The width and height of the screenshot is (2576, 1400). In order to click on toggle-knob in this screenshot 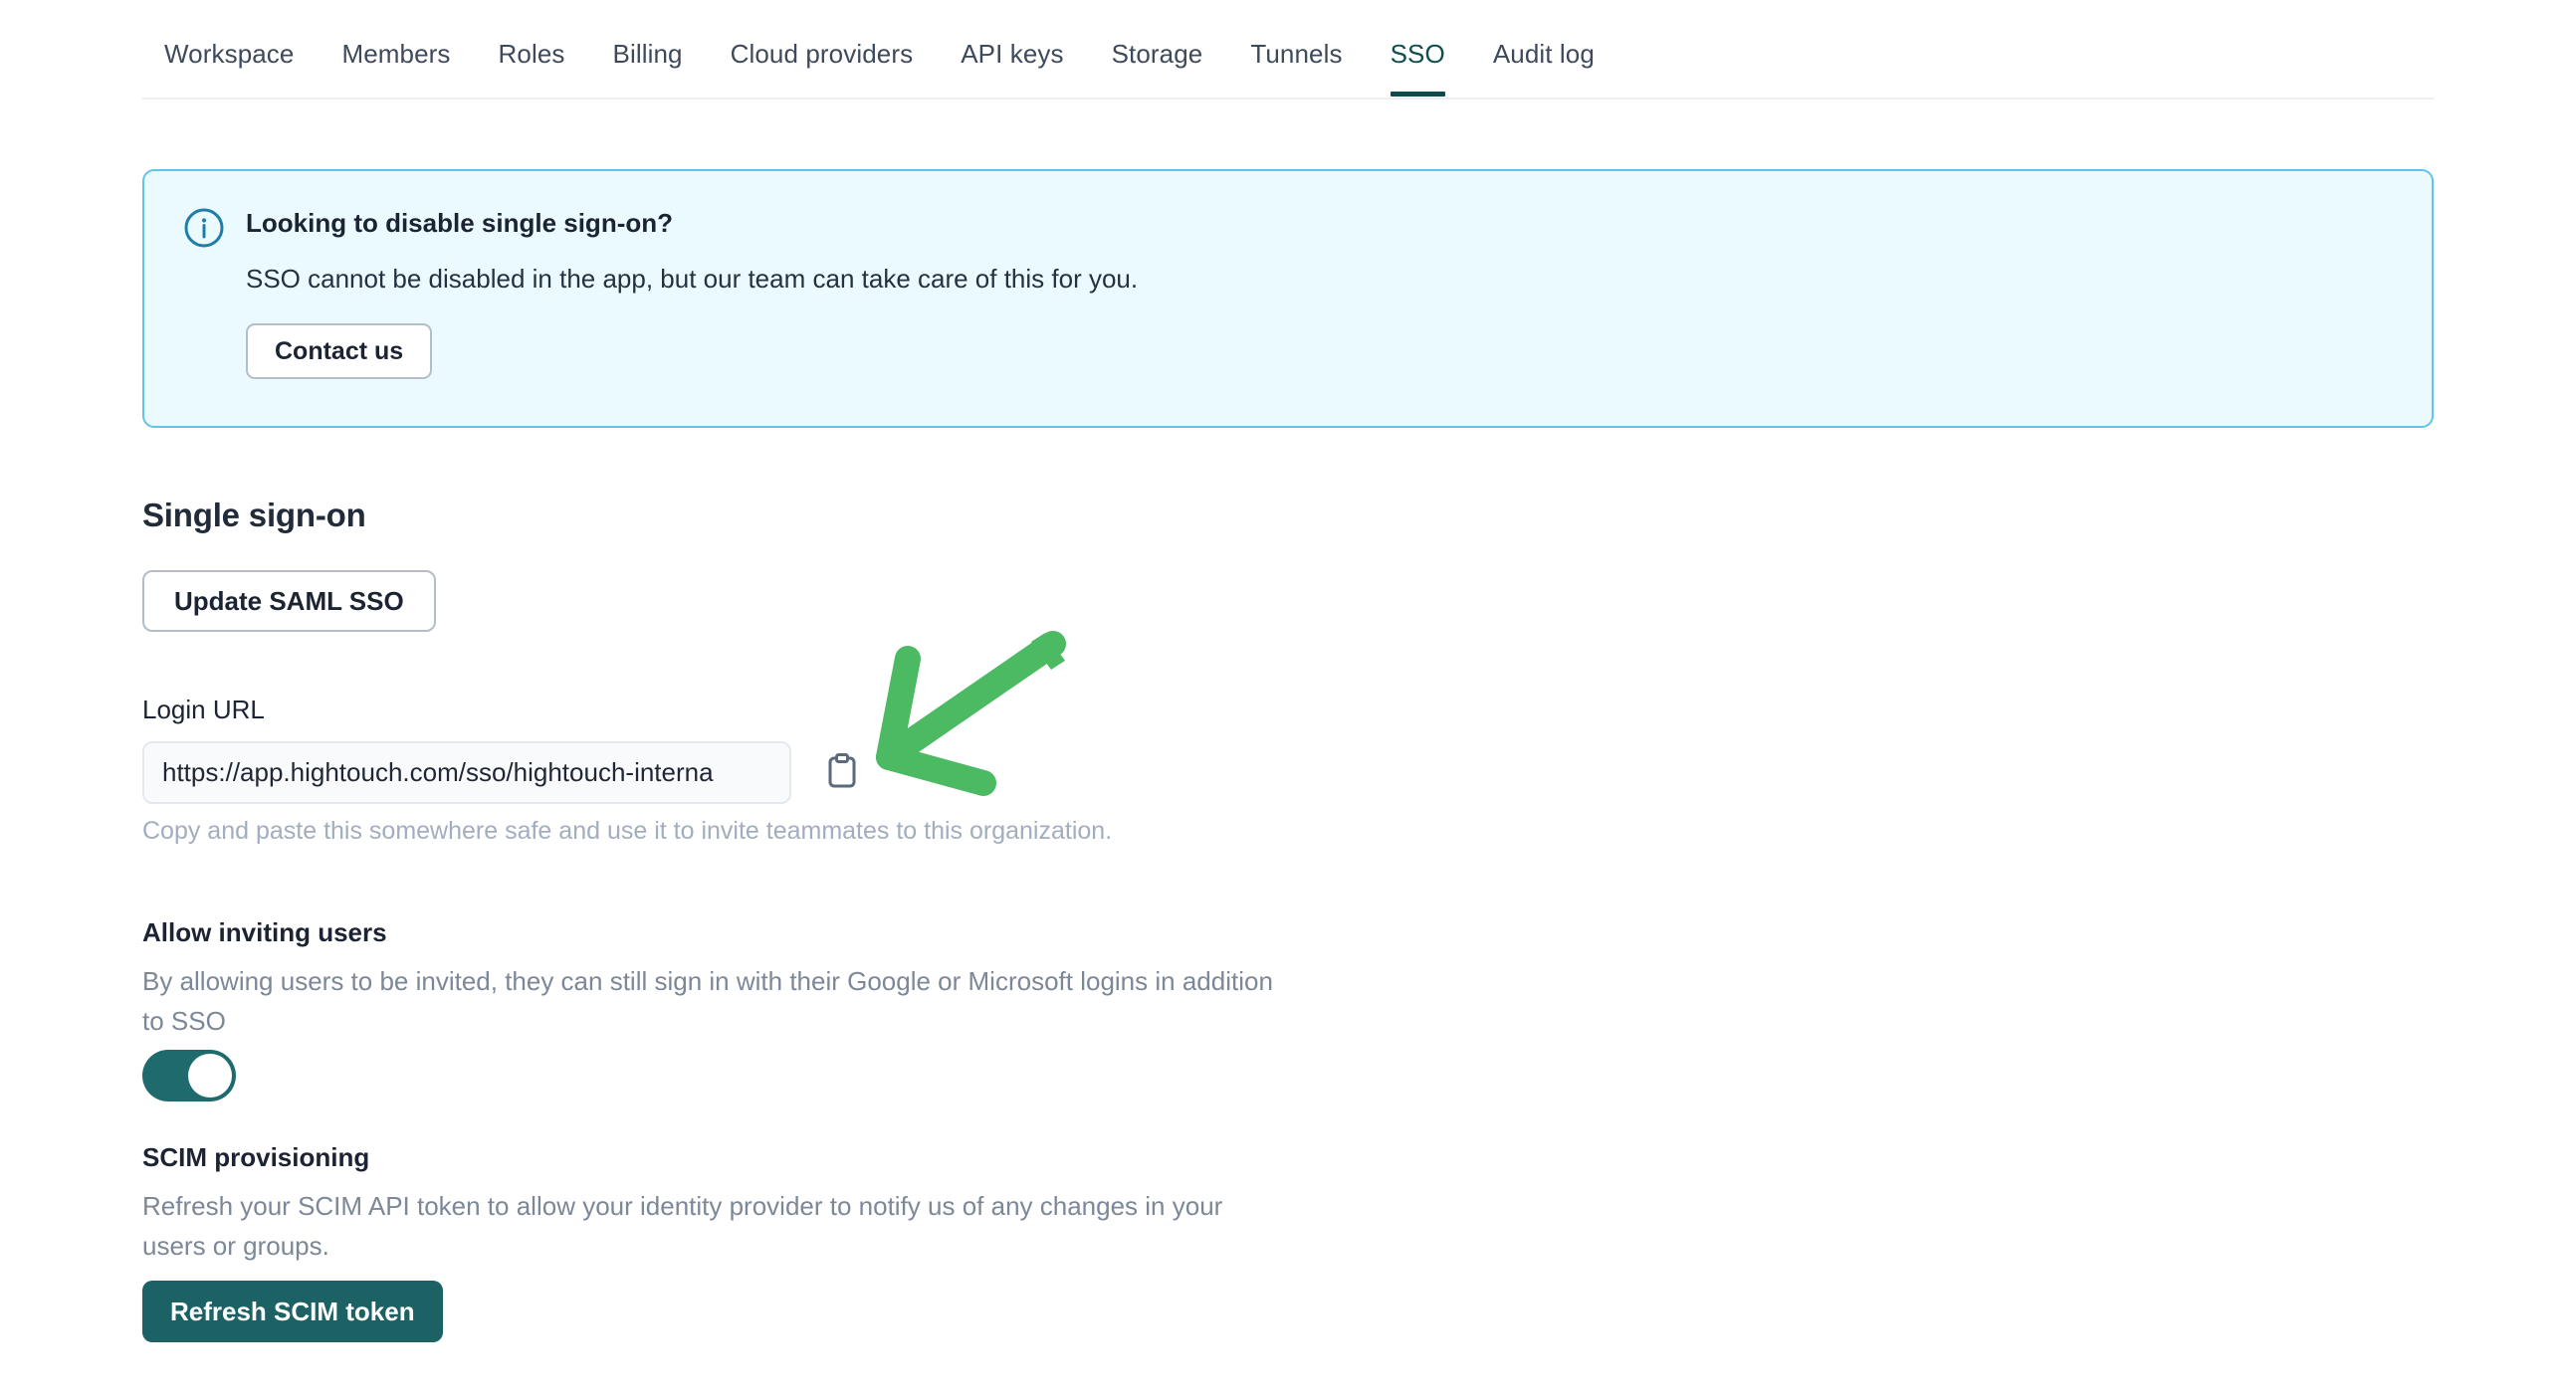, I will do `click(210, 1076)`.